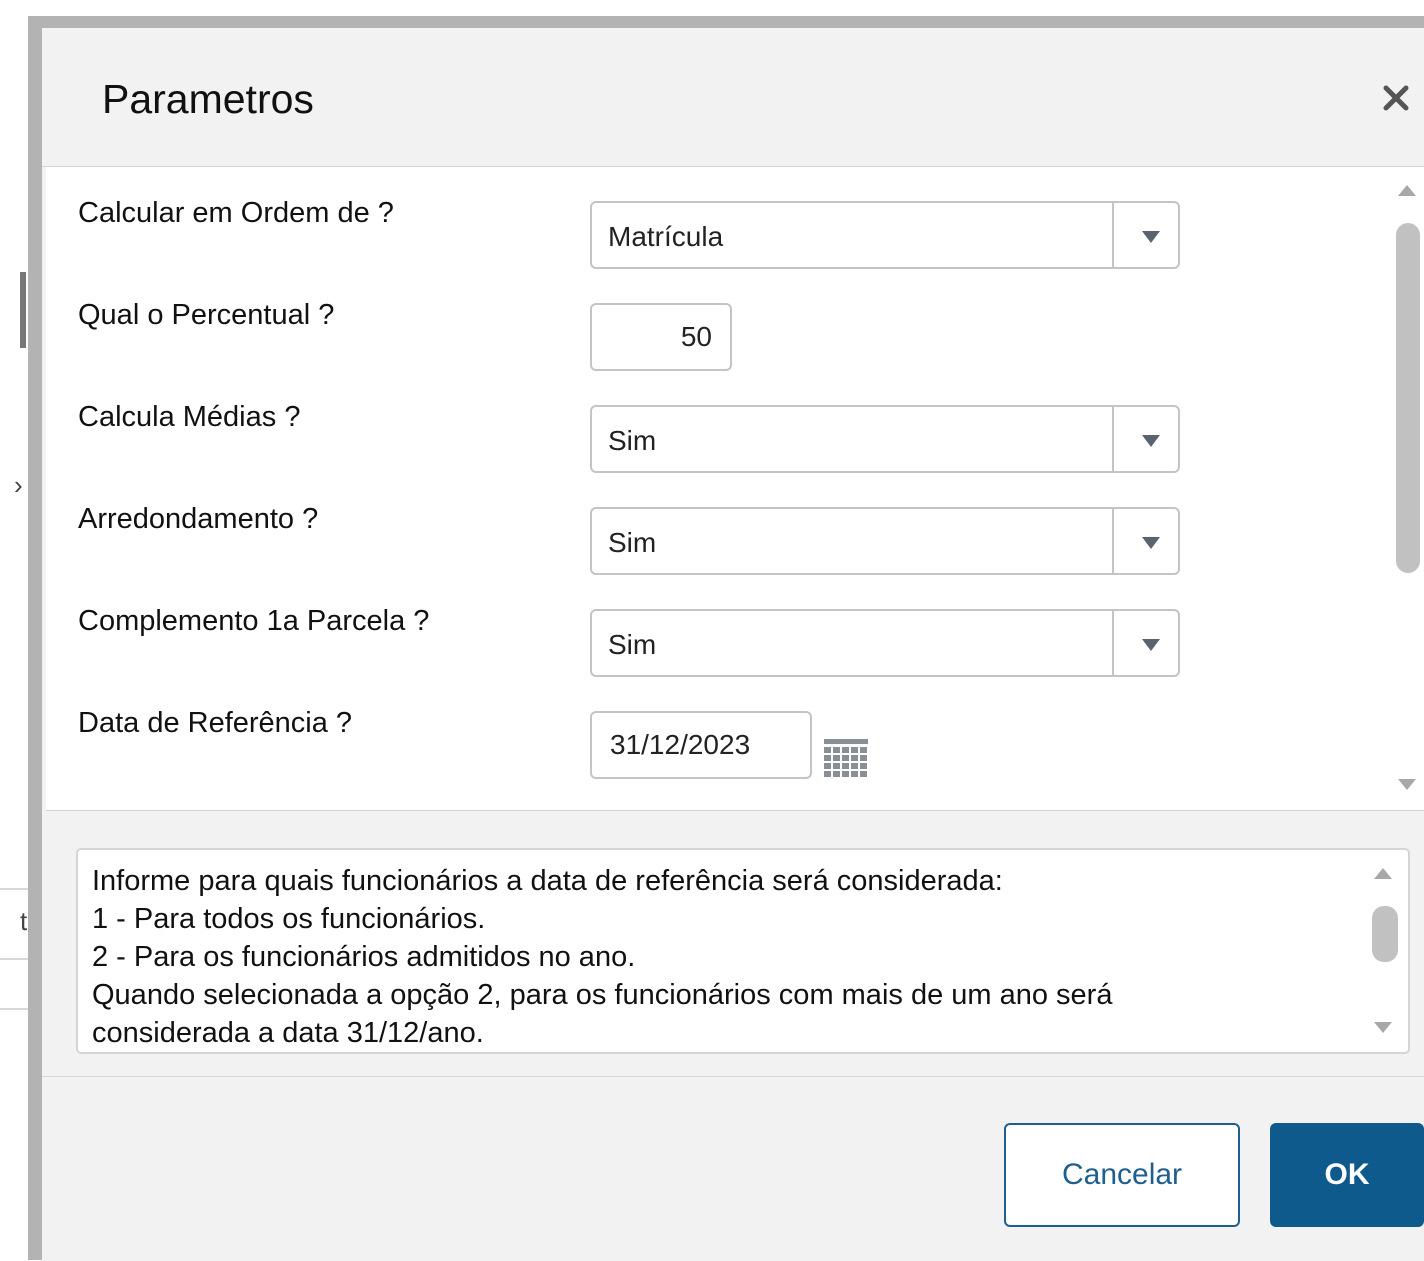 This screenshot has width=1424, height=1261. What do you see at coordinates (236, 213) in the screenshot?
I see `field-label-order: Calcular em Ordem de ?` at bounding box center [236, 213].